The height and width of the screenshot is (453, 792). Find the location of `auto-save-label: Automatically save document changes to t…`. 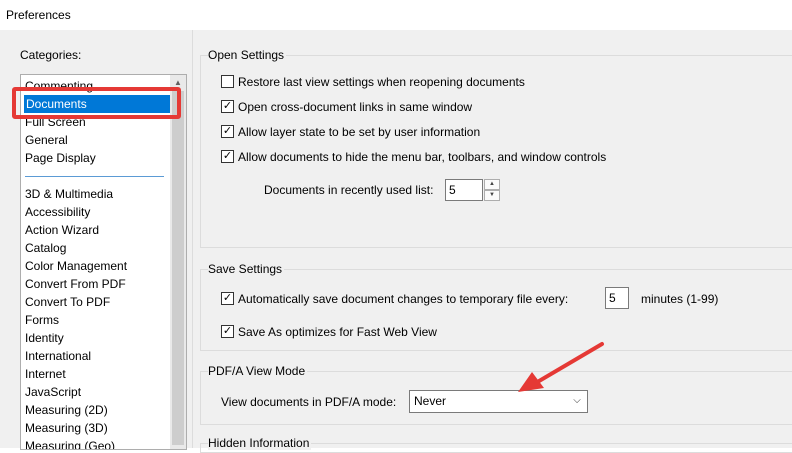

auto-save-label: Automatically save document changes to t… is located at coordinates (403, 299).